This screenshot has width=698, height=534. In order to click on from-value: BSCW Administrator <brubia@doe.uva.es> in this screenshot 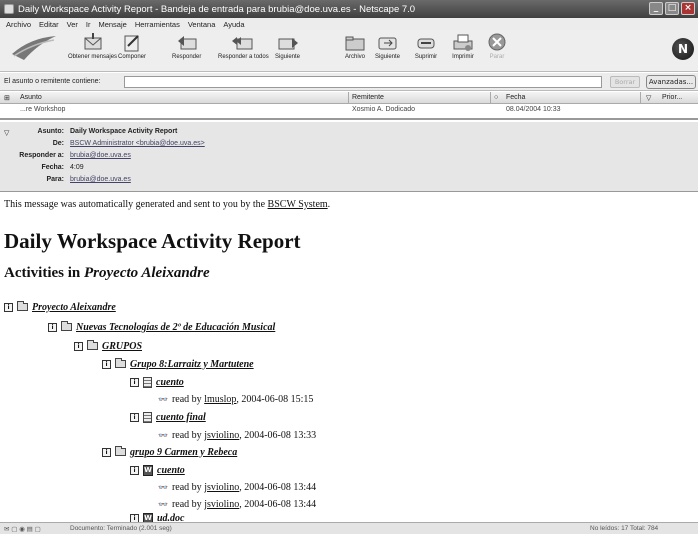, I will do `click(137, 143)`.